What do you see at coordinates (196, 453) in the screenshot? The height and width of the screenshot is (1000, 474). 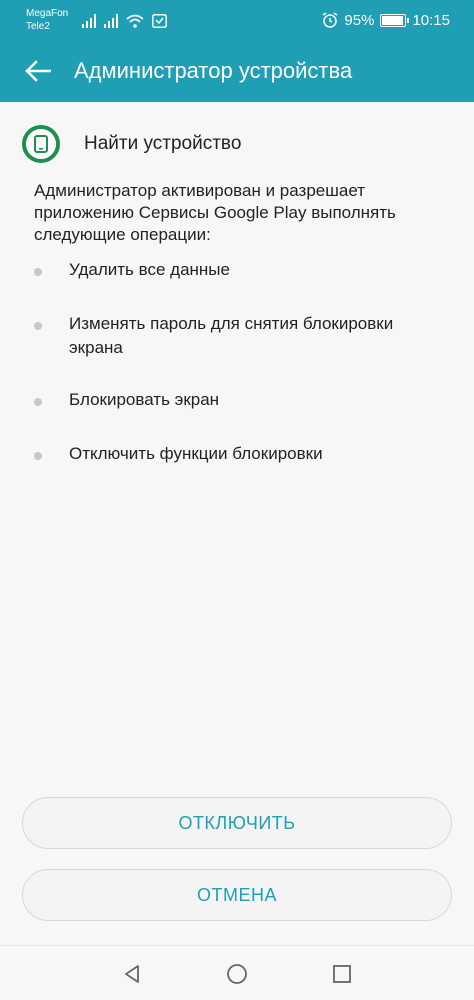 I see `permission-label: Отключить функции блокировки` at bounding box center [196, 453].